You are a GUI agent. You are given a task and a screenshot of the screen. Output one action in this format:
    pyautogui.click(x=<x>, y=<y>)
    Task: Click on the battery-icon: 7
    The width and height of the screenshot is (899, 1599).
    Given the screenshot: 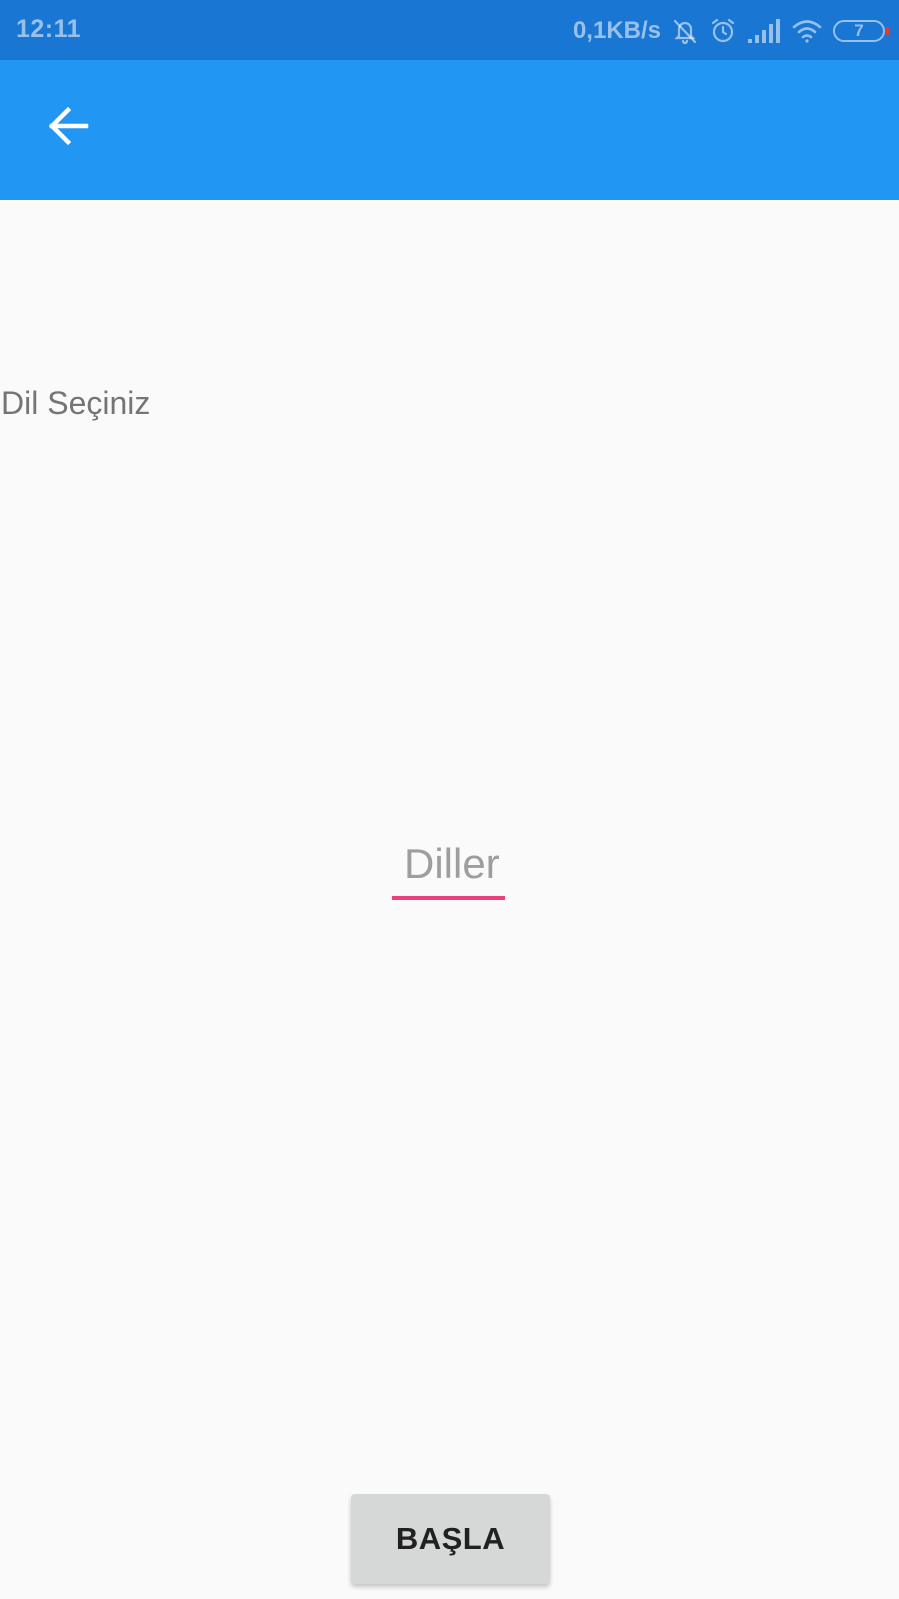 What is the action you would take?
    pyautogui.click(x=861, y=31)
    